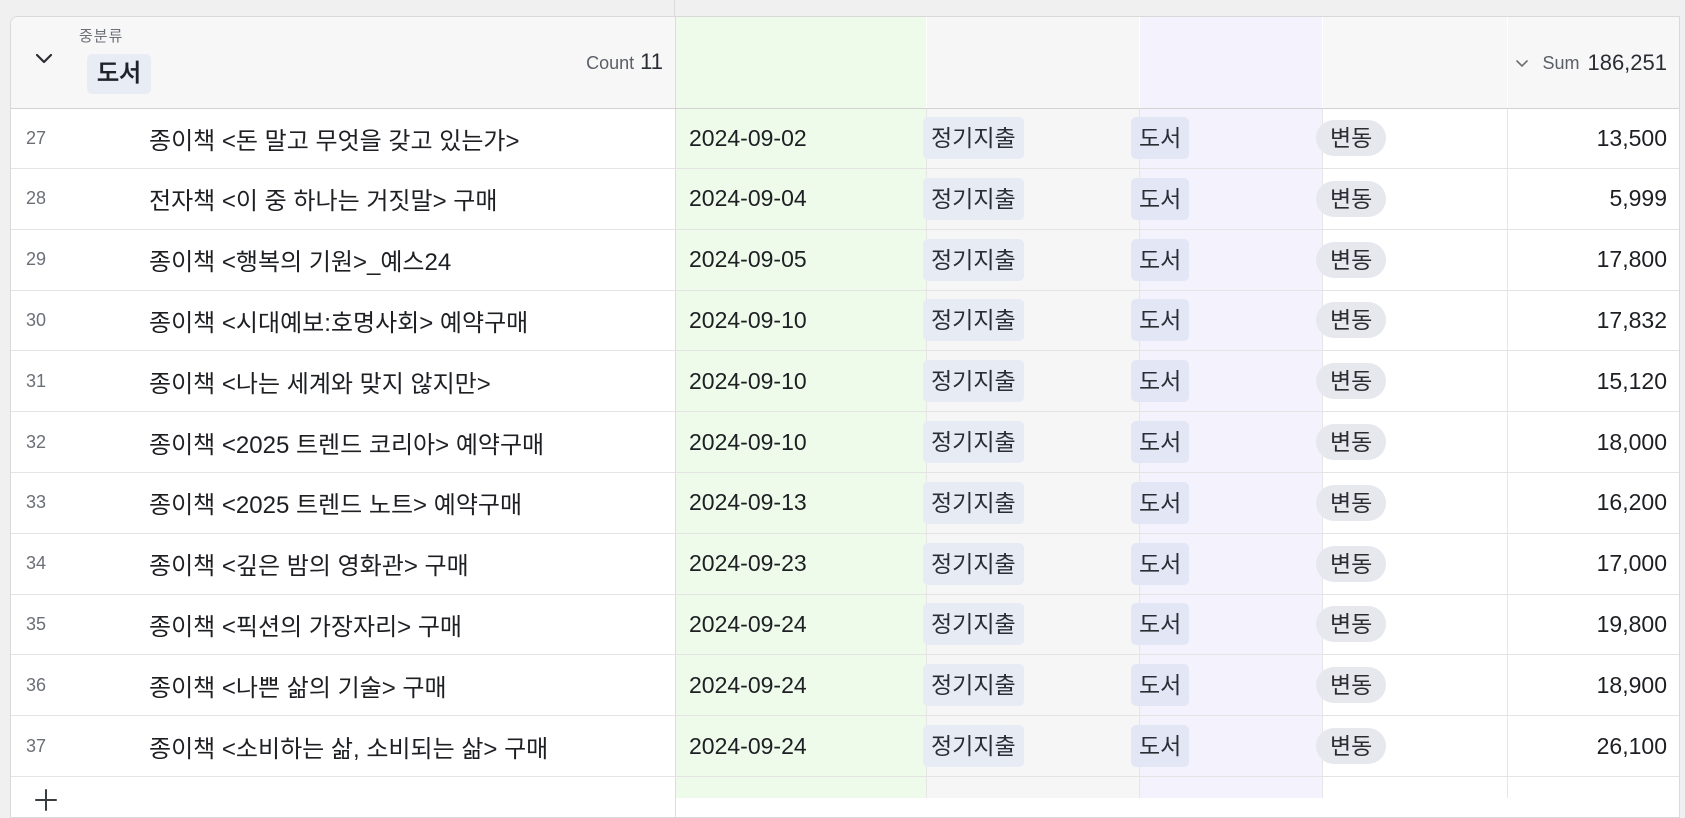 The height and width of the screenshot is (818, 1685). Describe the element at coordinates (748, 564) in the screenshot. I see `row-date: 2024-09-23` at that location.